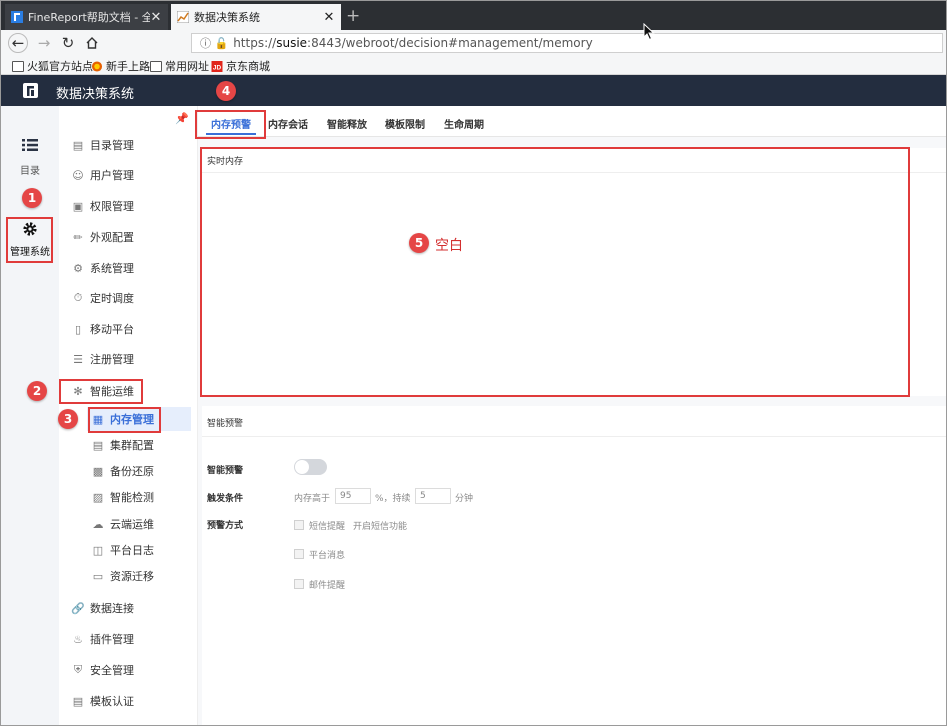 Image resolution: width=947 pixels, height=726 pixels. Describe the element at coordinates (217, 67) in the screenshot. I see `svg-text: JD` at that location.